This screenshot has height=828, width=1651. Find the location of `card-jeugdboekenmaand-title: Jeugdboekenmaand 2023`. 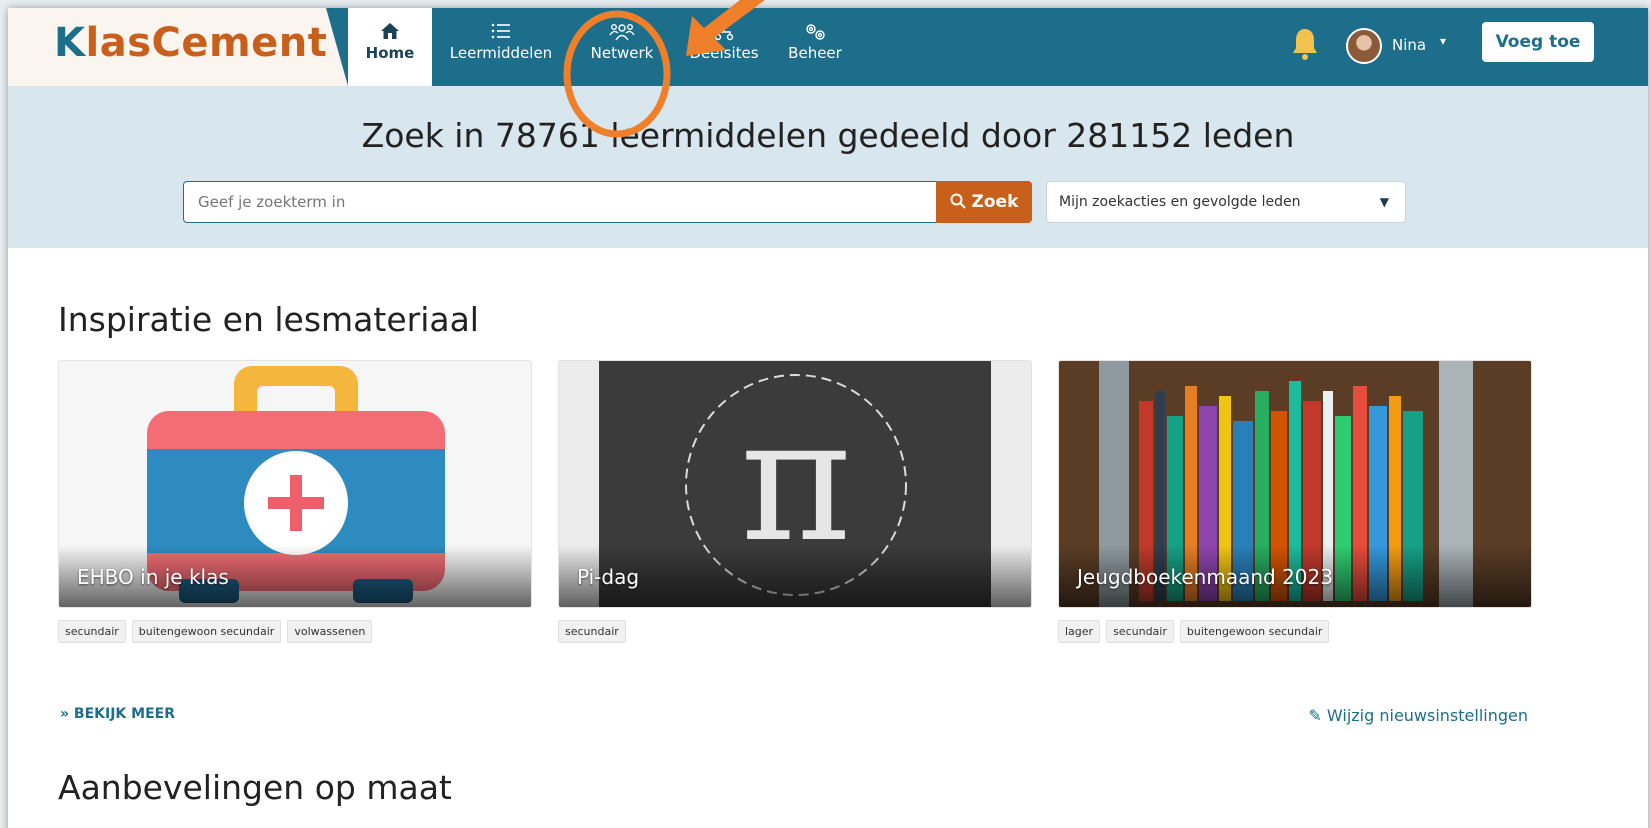

card-jeugdboekenmaand-title: Jeugdboekenmaand 2023 is located at coordinates (1205, 577).